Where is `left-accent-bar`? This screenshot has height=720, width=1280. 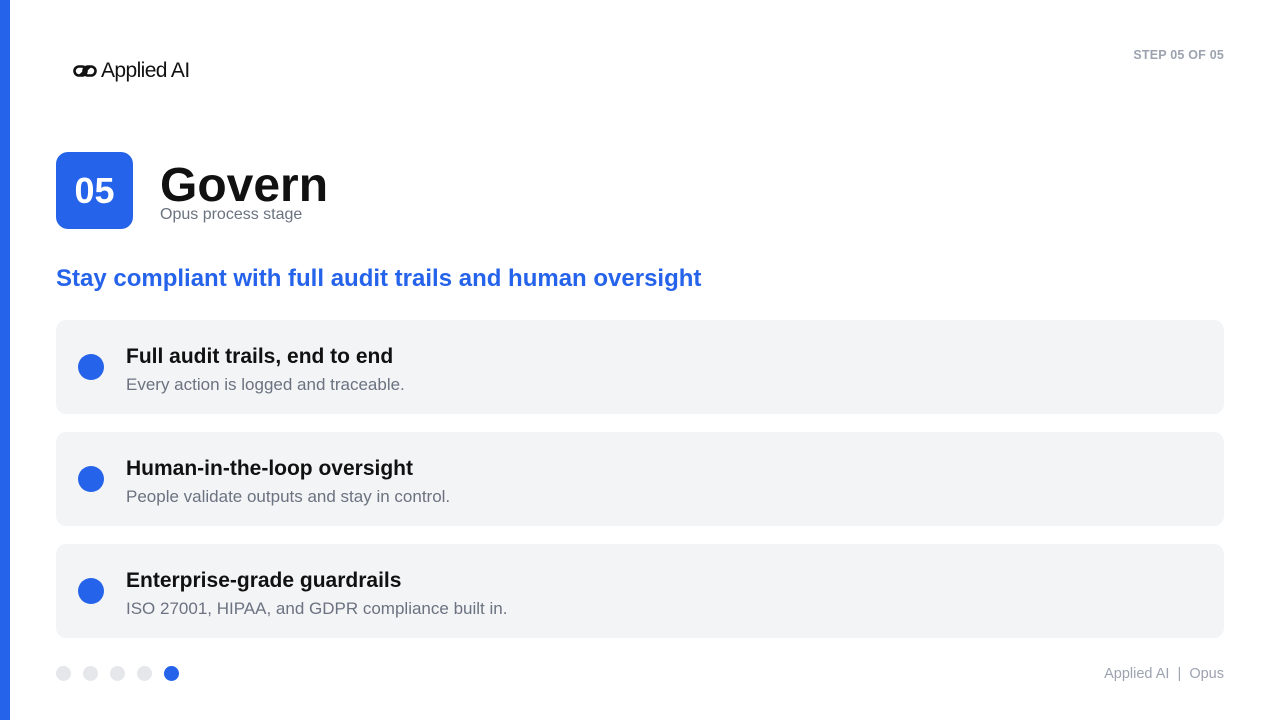 left-accent-bar is located at coordinates (5, 360).